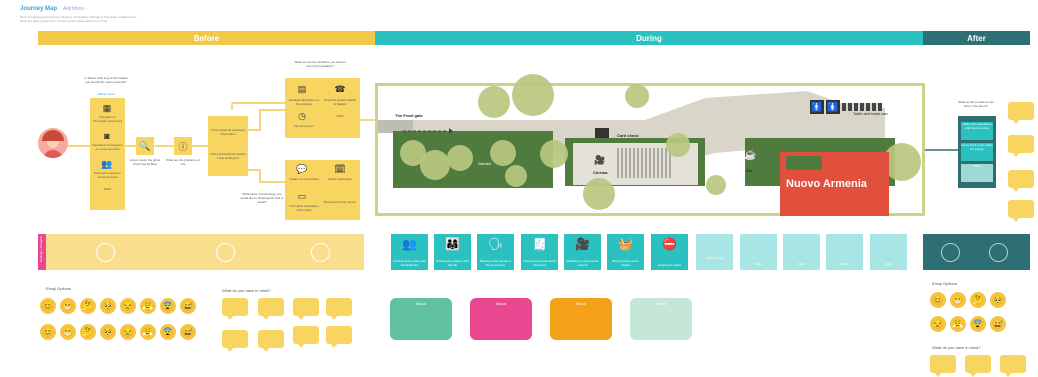 The image size is (1038, 377). Describe the element at coordinates (340, 179) in the screenshot. I see `lower-option-b: Online reservation` at that location.